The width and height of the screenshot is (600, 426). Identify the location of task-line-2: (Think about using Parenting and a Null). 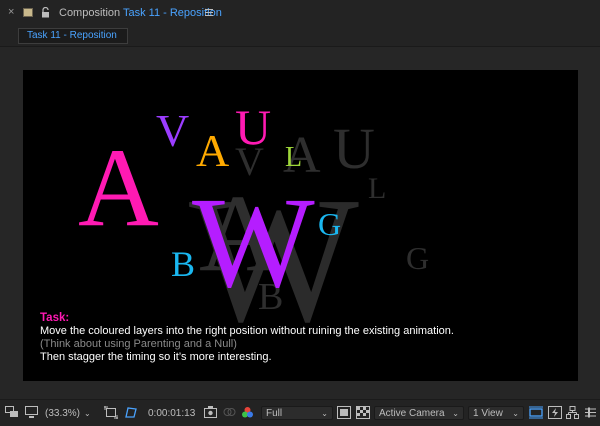
(138, 344).